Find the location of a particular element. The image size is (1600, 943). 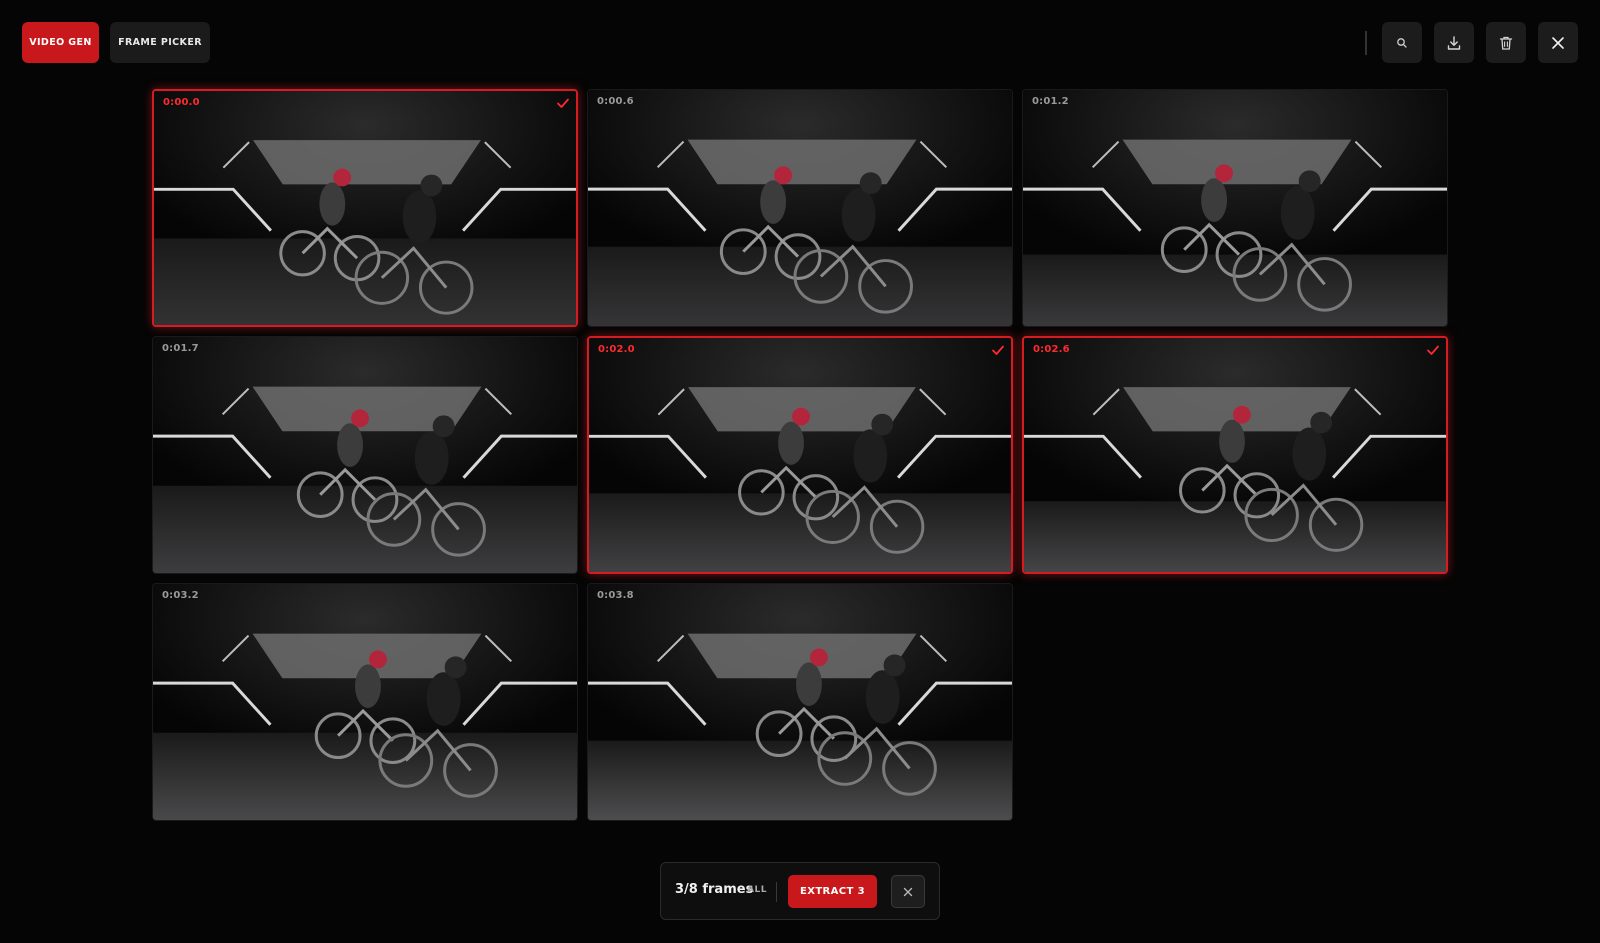

frame-timestamp: 0:02.6 is located at coordinates (1051, 349).